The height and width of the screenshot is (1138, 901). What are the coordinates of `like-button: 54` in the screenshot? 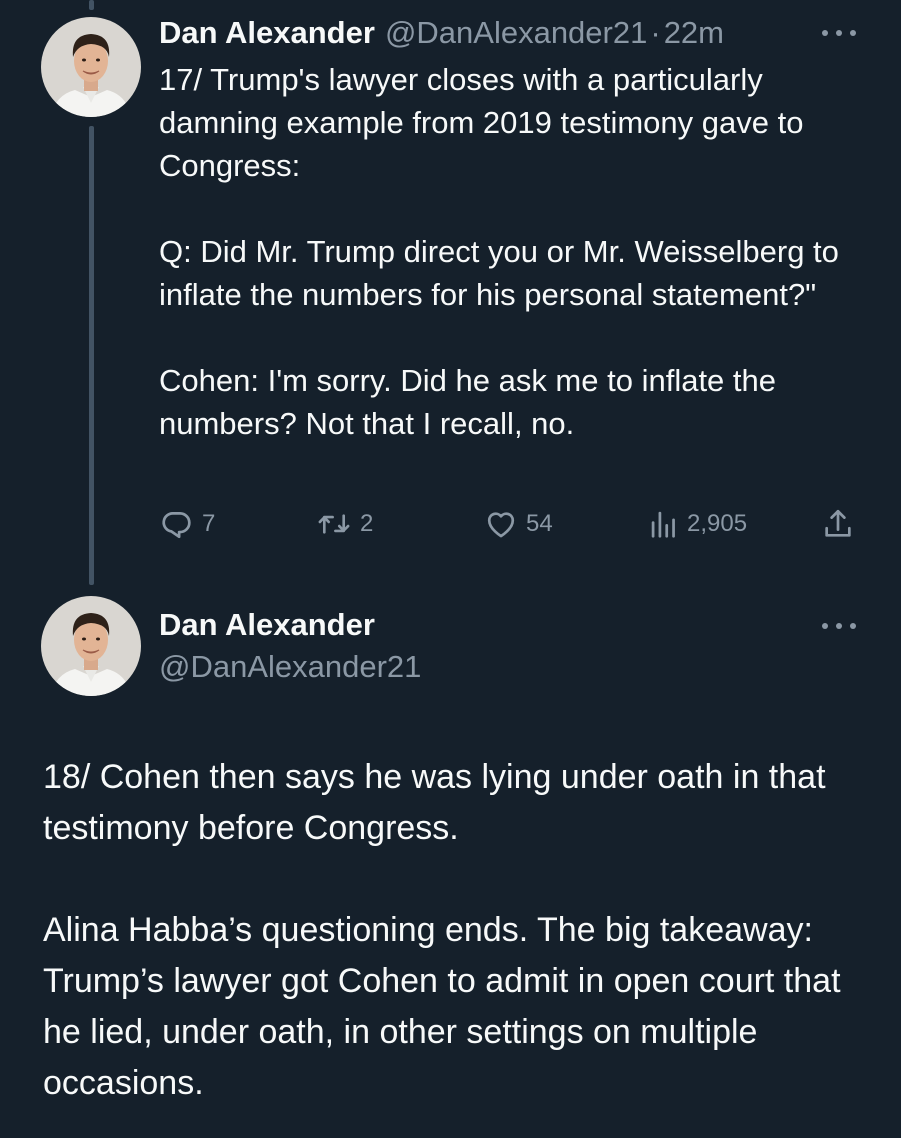 It's located at (518, 524).